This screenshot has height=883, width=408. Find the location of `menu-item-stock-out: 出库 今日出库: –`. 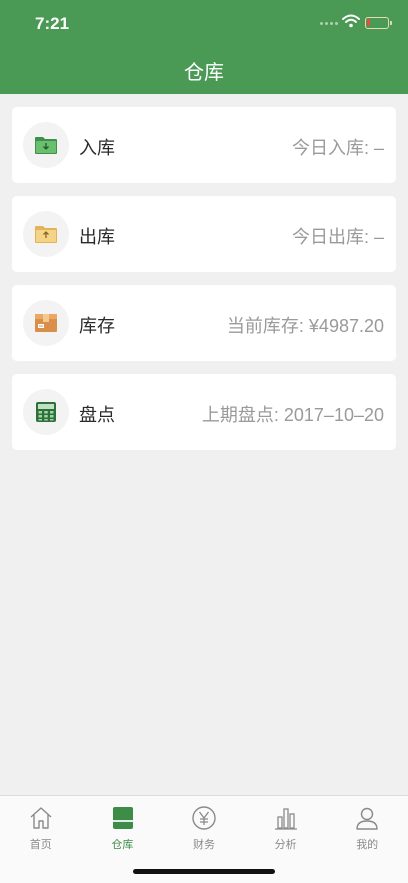

menu-item-stock-out: 出库 今日出库: – is located at coordinates (204, 234).